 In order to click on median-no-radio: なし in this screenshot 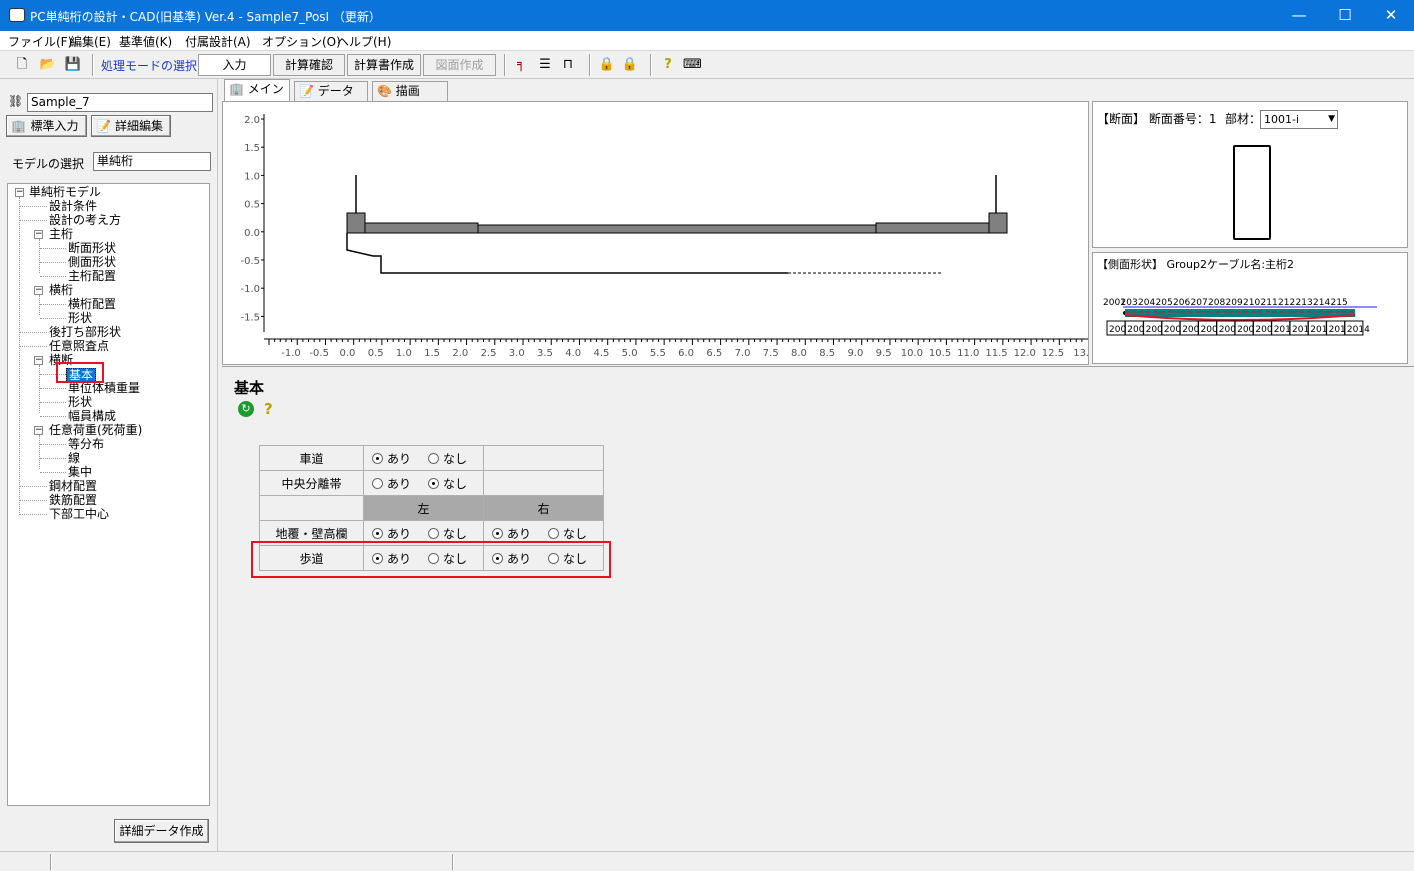, I will do `click(452, 483)`.